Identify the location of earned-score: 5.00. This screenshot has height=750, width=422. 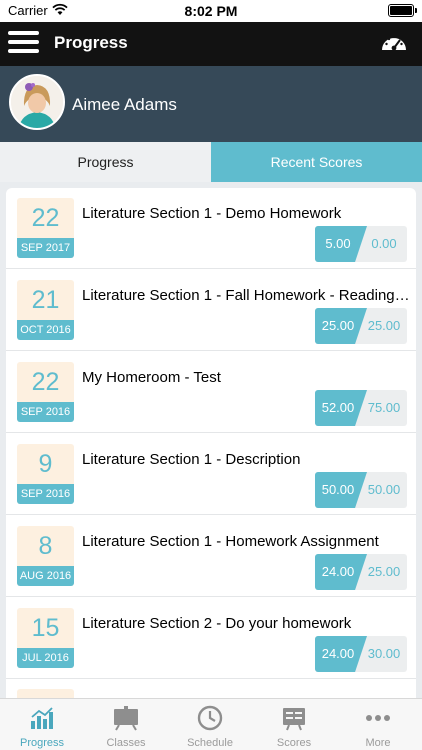
(338, 243).